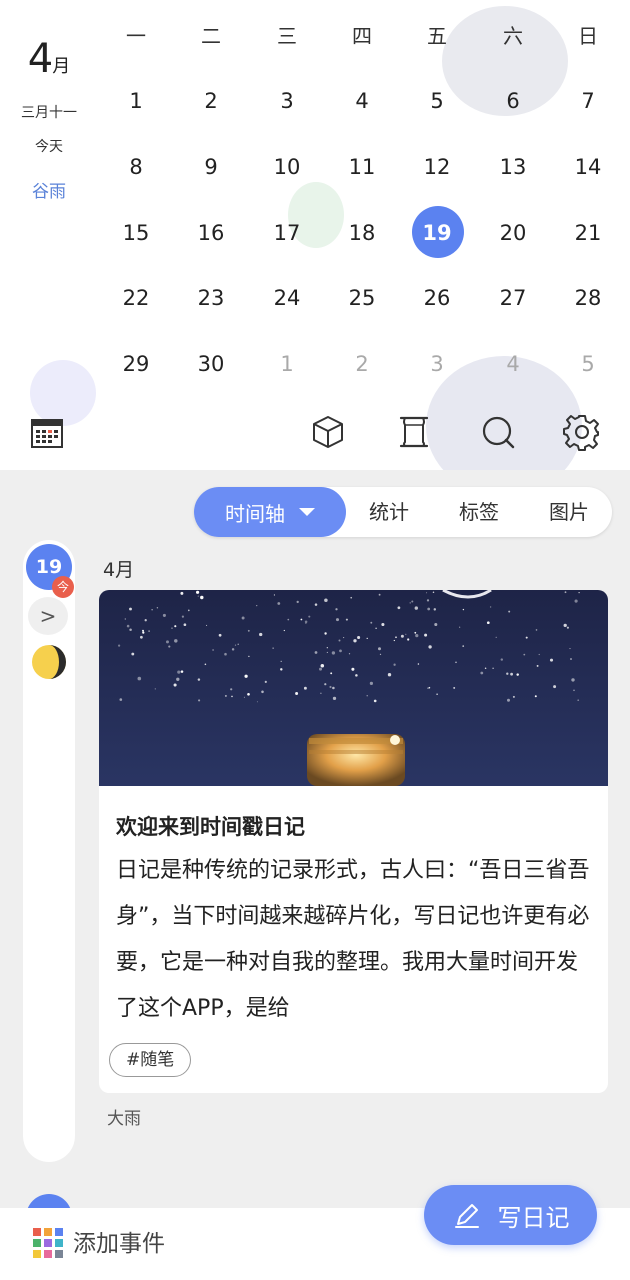  I want to click on cube-icon, so click(328, 432).